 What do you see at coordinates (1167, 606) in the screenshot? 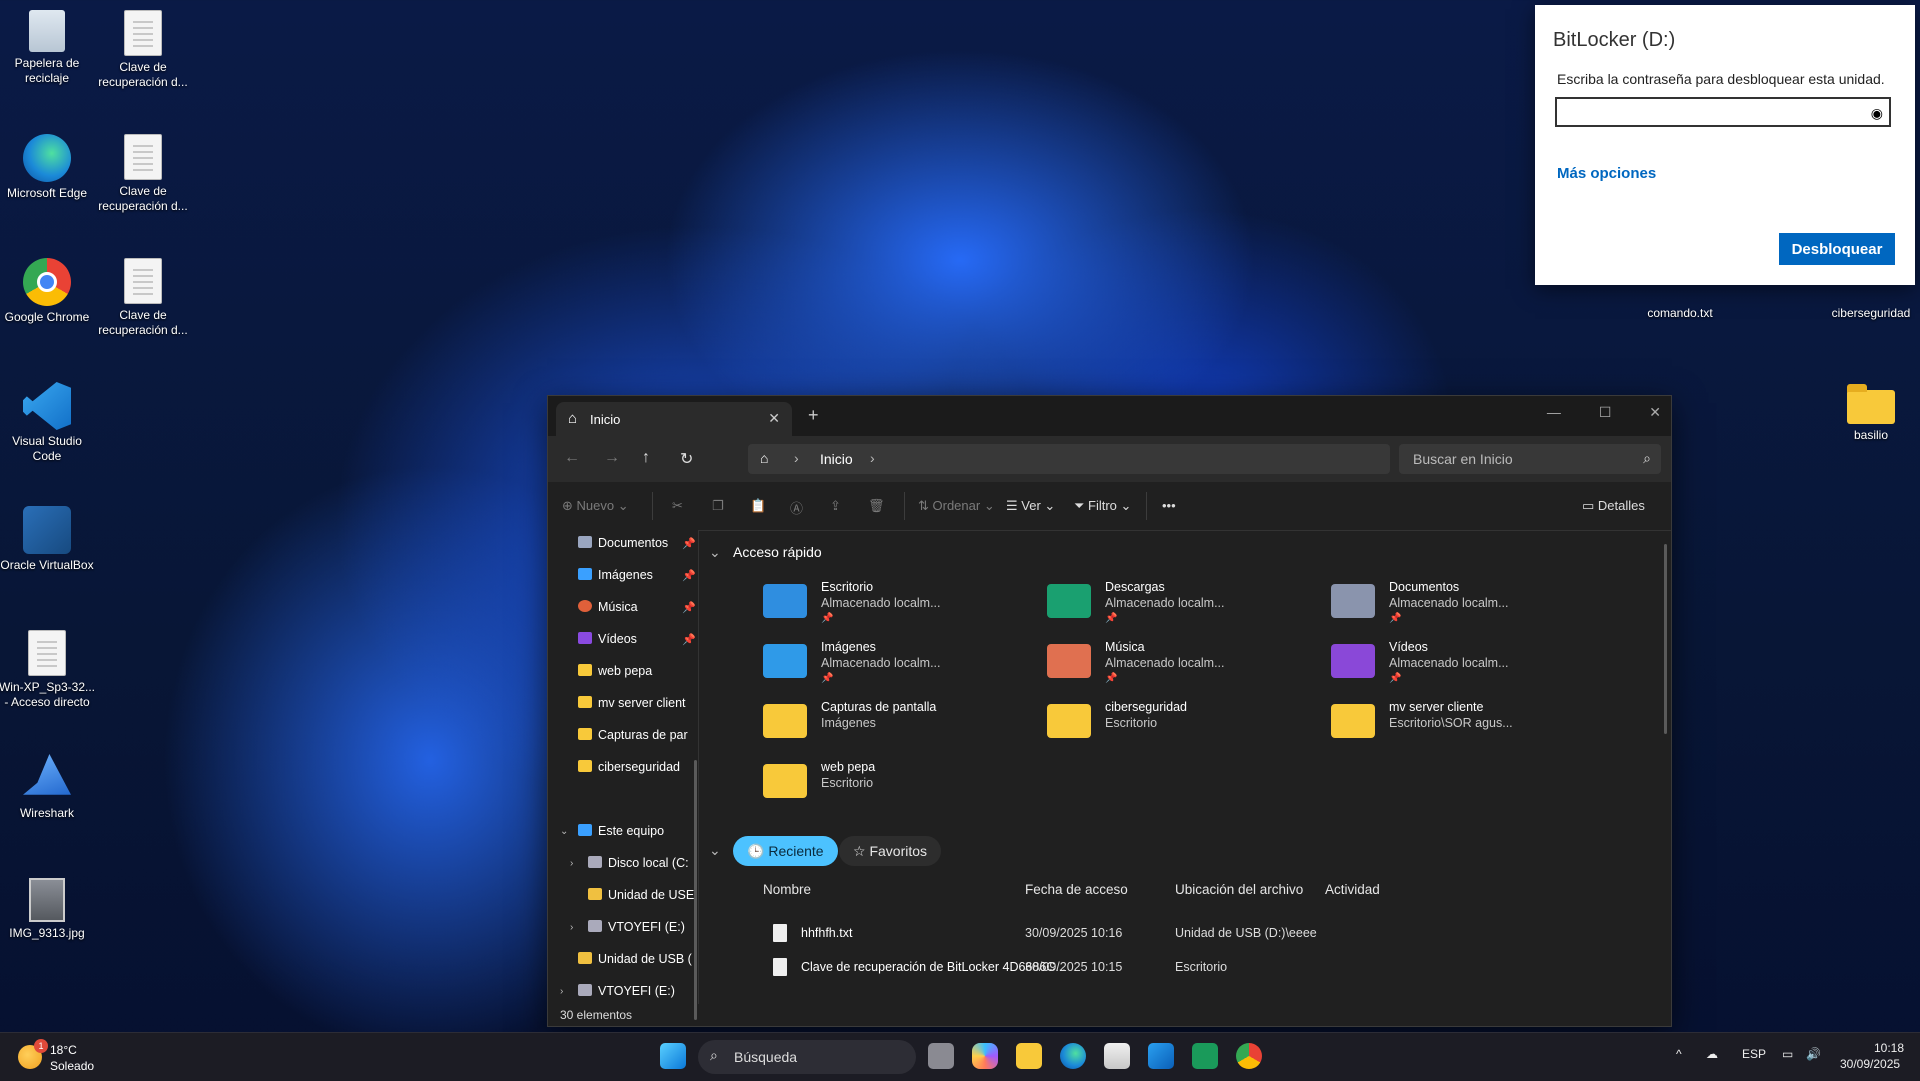
I see `quick-access-item: Descargas Almacenado localm... 📌` at bounding box center [1167, 606].